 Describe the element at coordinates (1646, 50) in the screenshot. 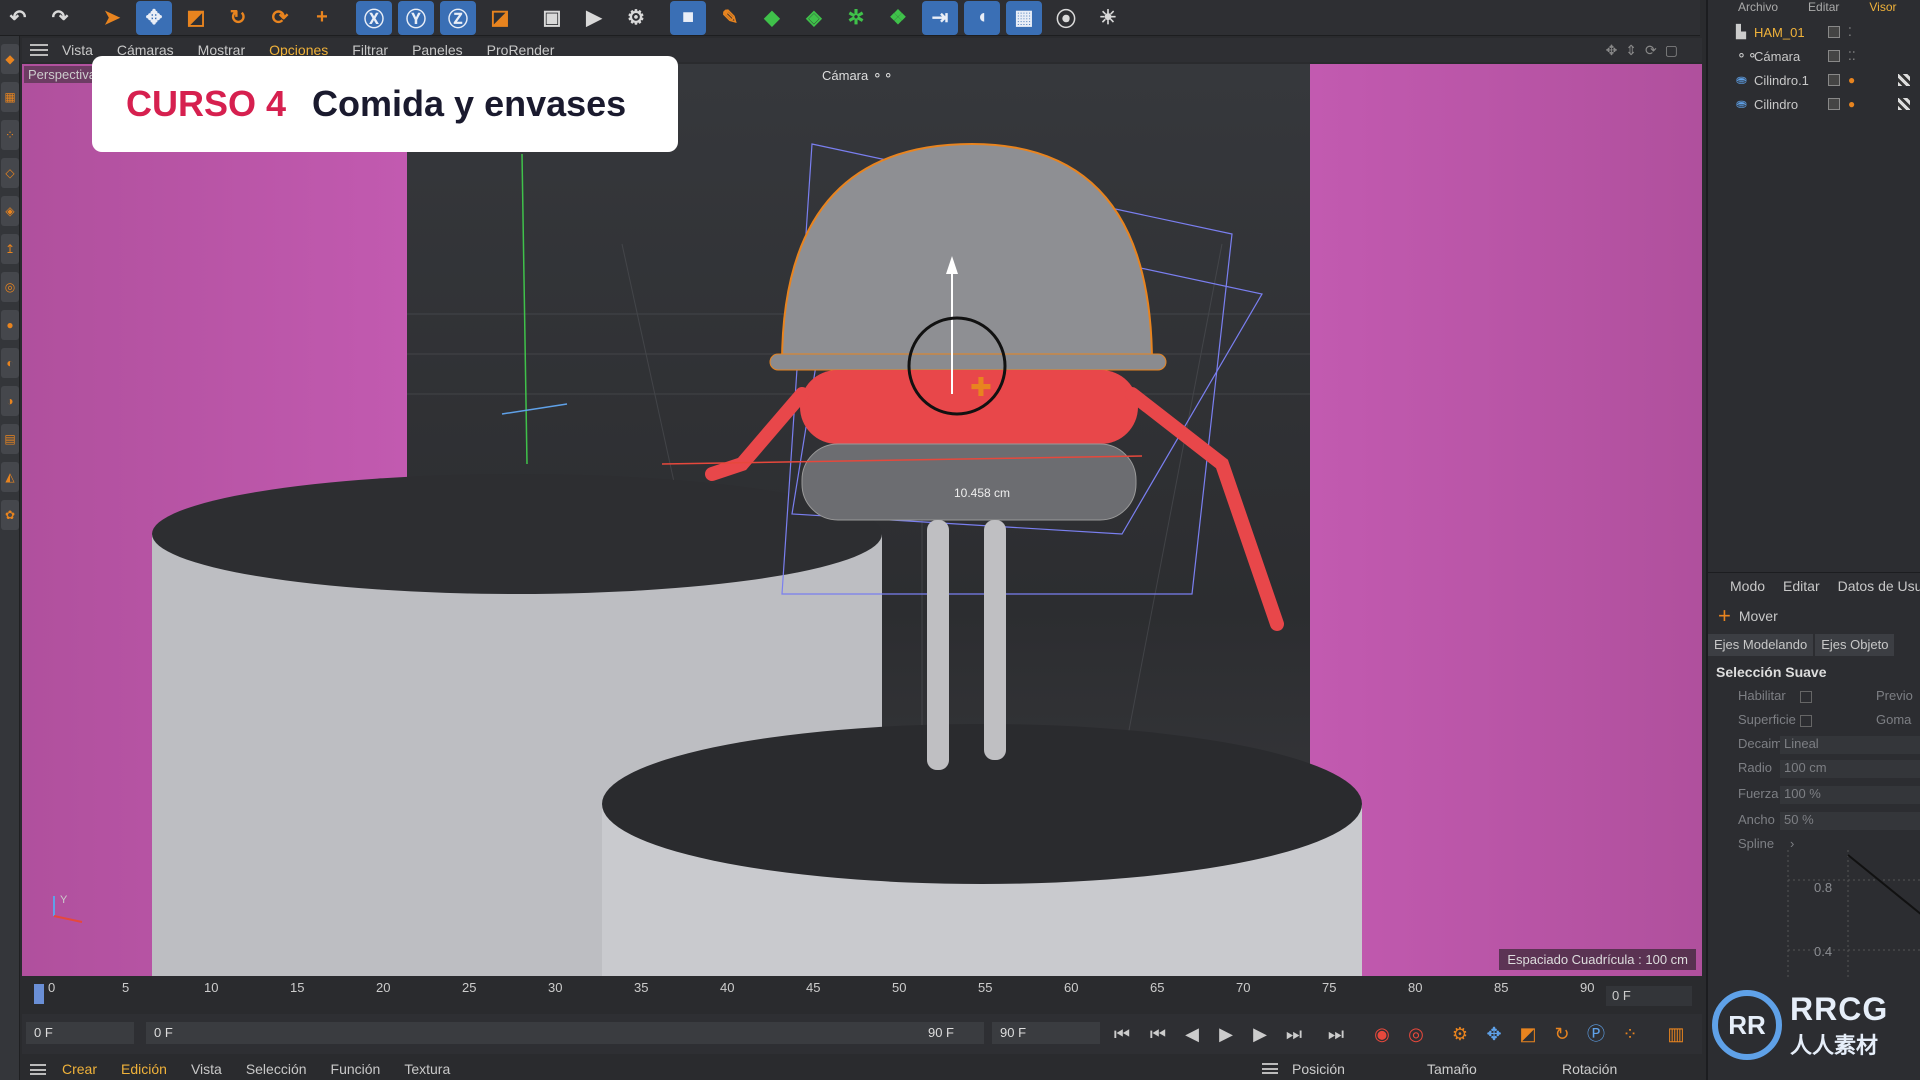

I see `viewport-nav-icons: ✥⇕⟳▢` at that location.